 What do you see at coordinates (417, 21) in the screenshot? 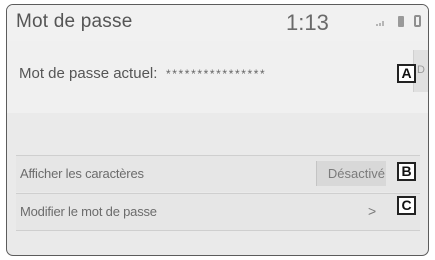
I see `battery-icon` at bounding box center [417, 21].